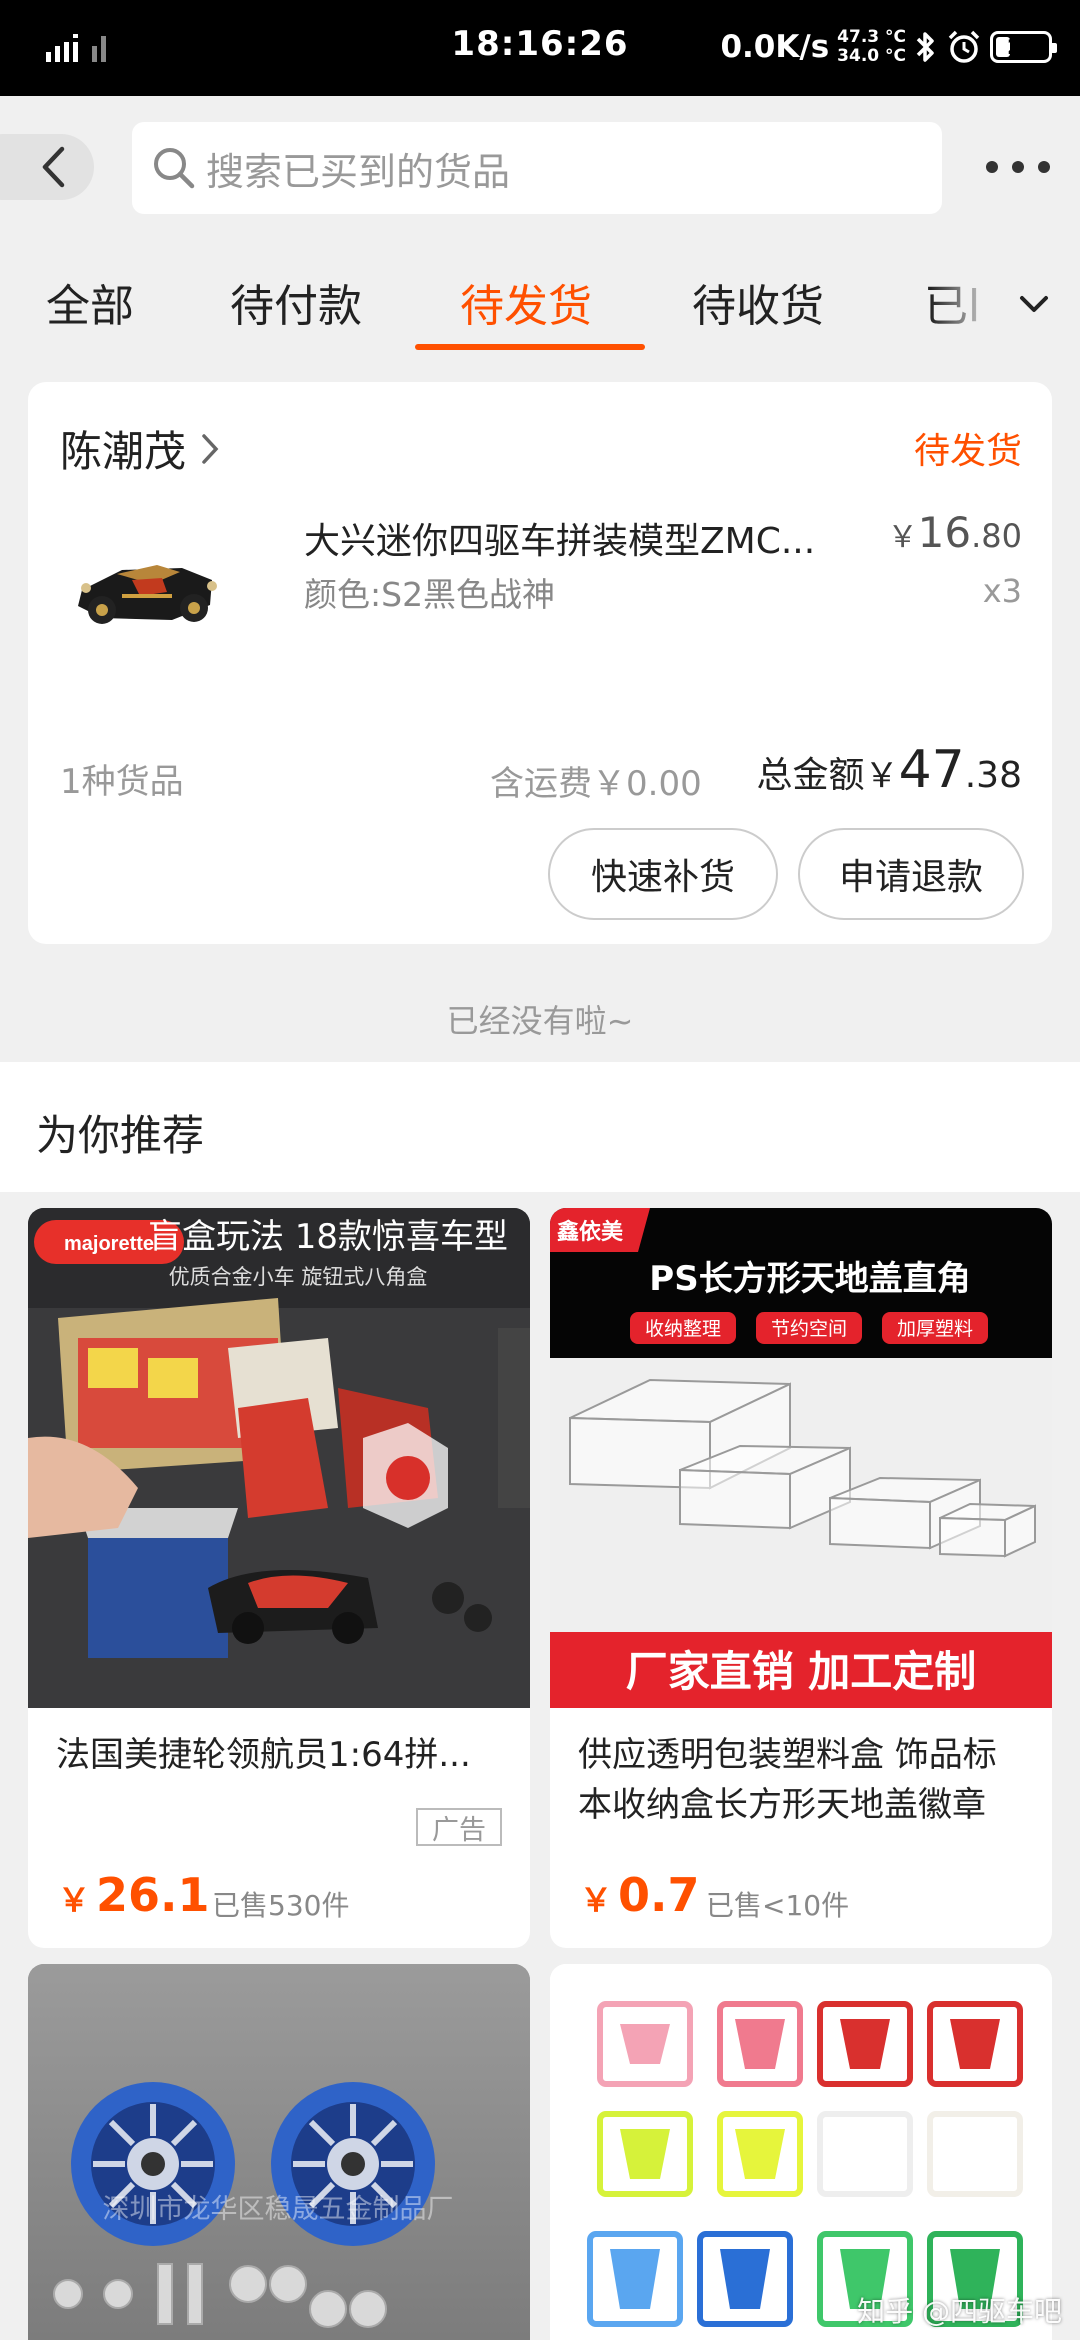 This screenshot has height=2340, width=1080. What do you see at coordinates (871, 46) in the screenshot?
I see `temperature-readout: 47.3 °C 34.0 °C` at bounding box center [871, 46].